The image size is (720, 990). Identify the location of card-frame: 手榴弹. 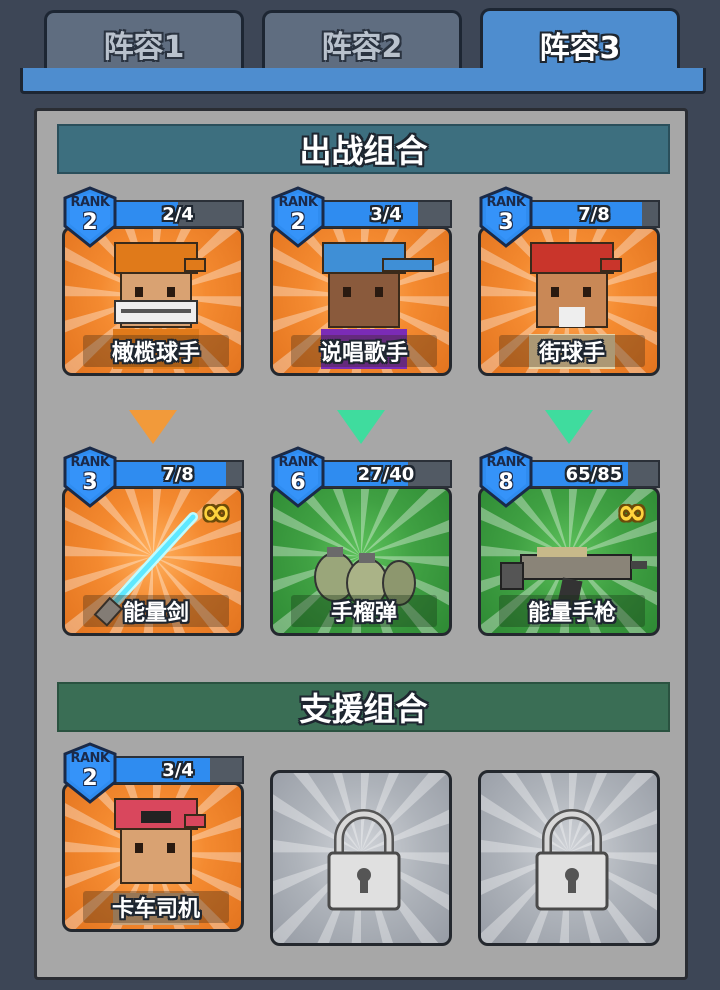
(361, 561).